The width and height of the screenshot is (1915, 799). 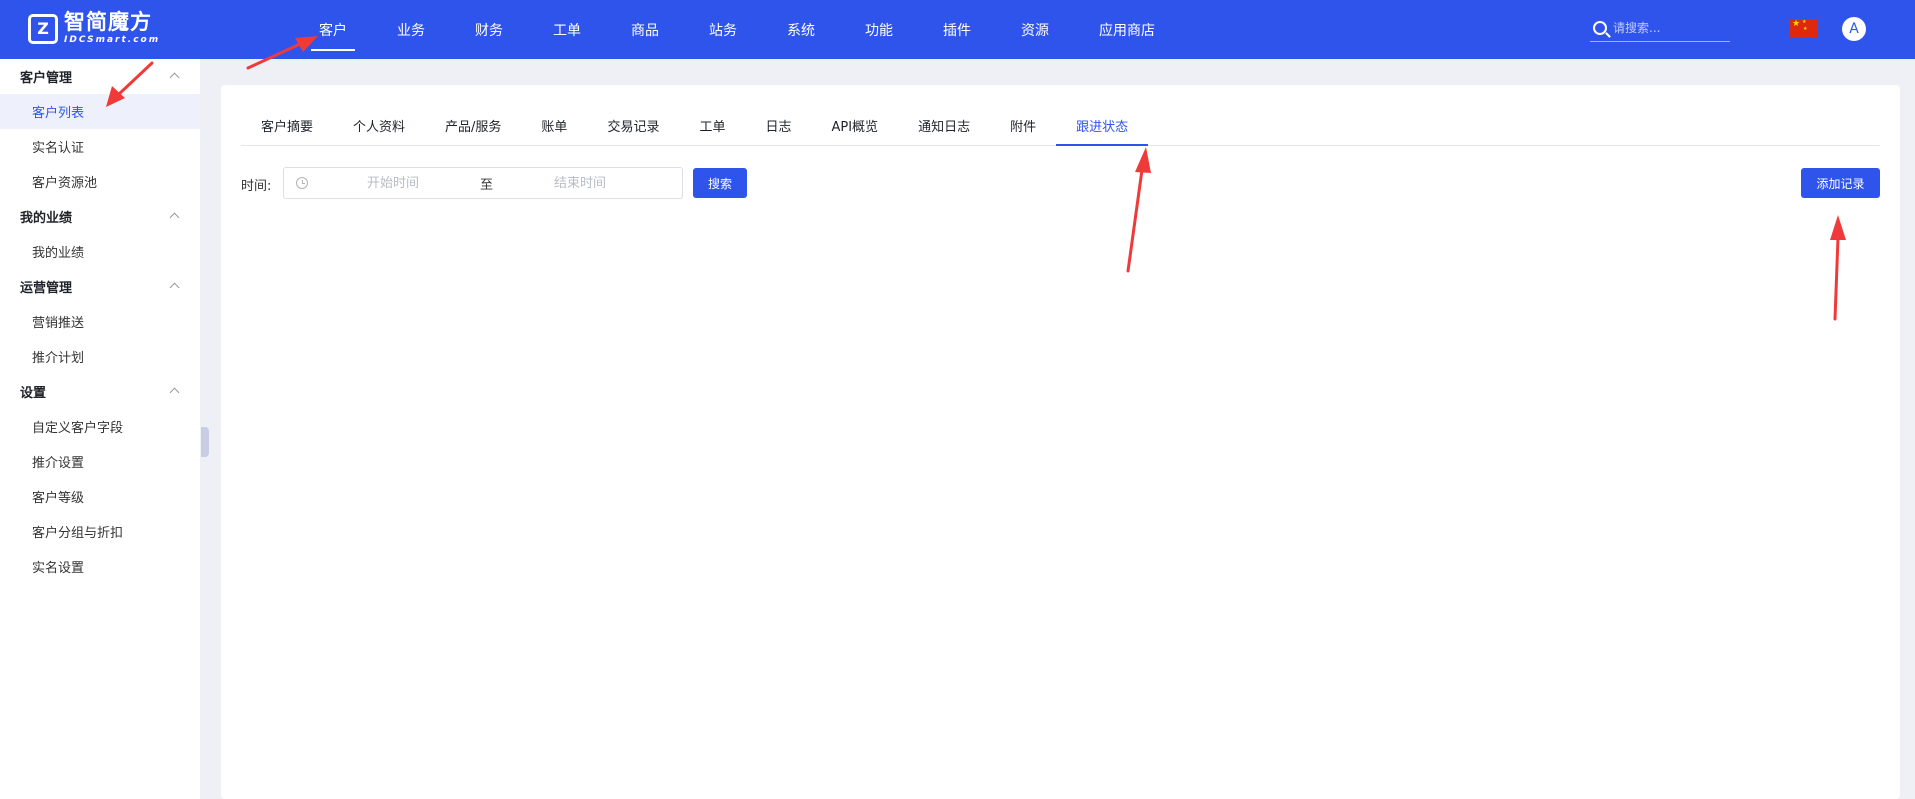 What do you see at coordinates (554, 125) in the screenshot?
I see `tab-invoices: 账单` at bounding box center [554, 125].